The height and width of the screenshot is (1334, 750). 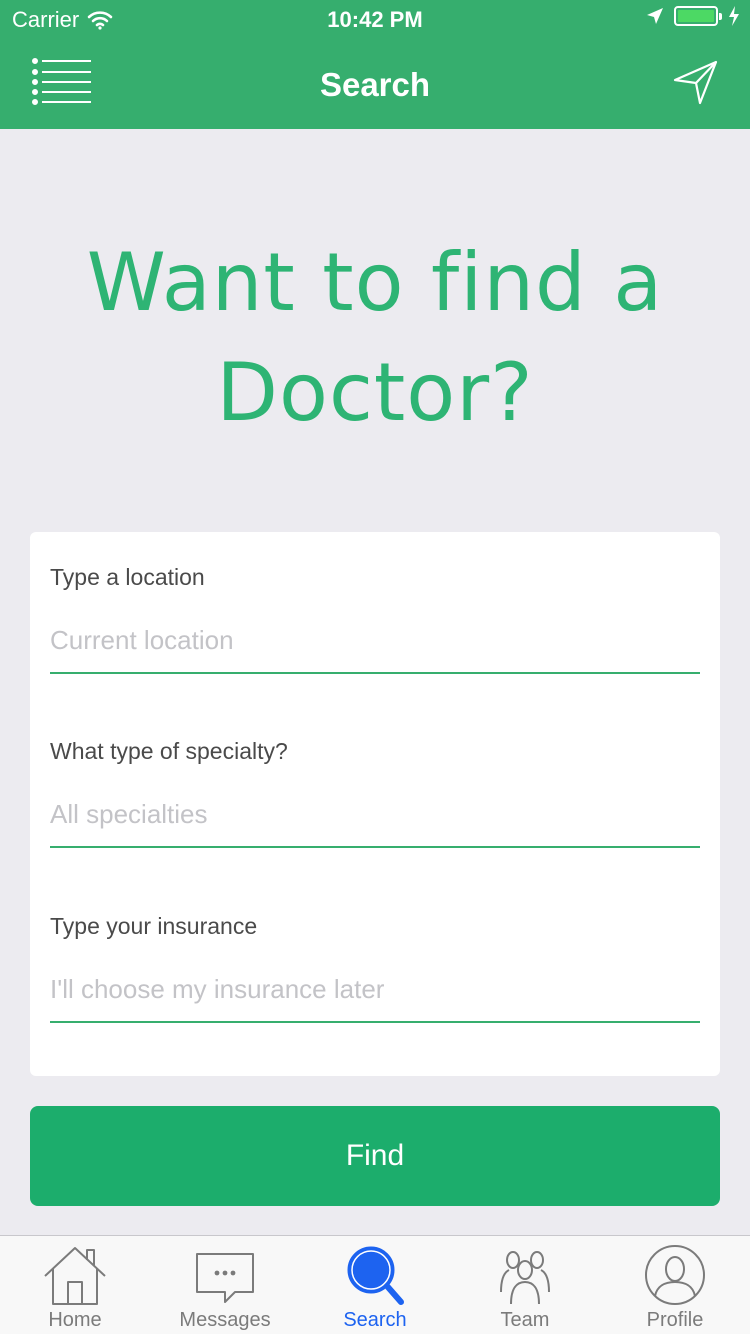 I want to click on status-bar: Carrier 10:42 PM, so click(x=375, y=20).